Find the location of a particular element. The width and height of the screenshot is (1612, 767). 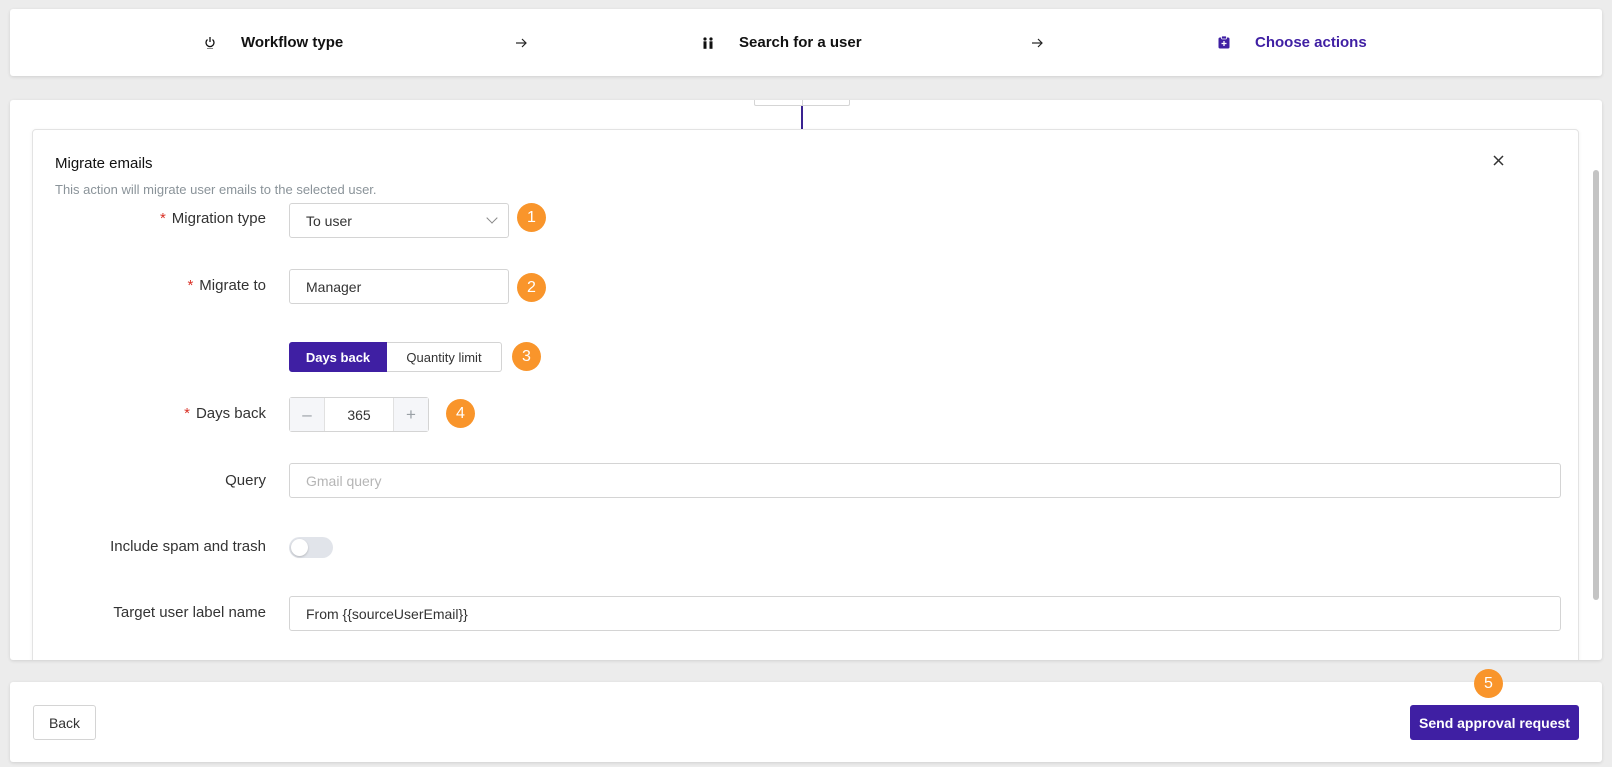

increment-button: + is located at coordinates (411, 414).